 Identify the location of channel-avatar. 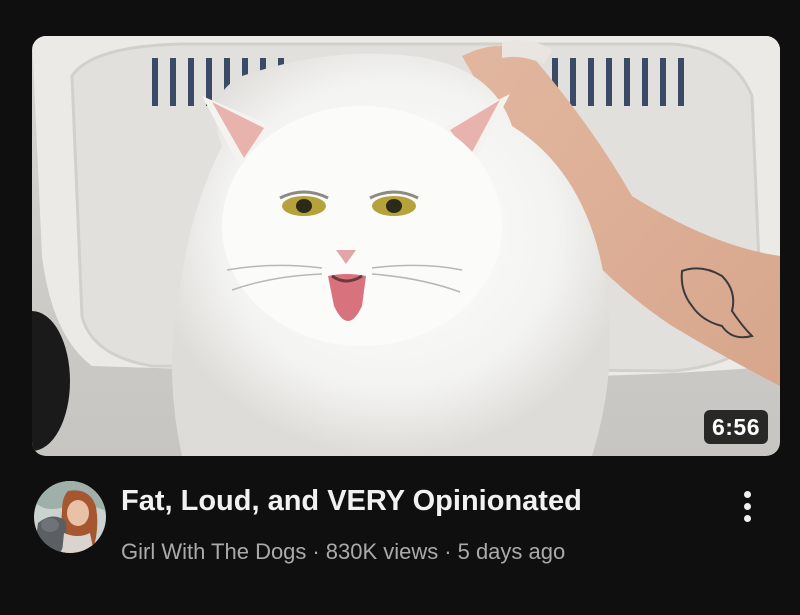
(70, 517).